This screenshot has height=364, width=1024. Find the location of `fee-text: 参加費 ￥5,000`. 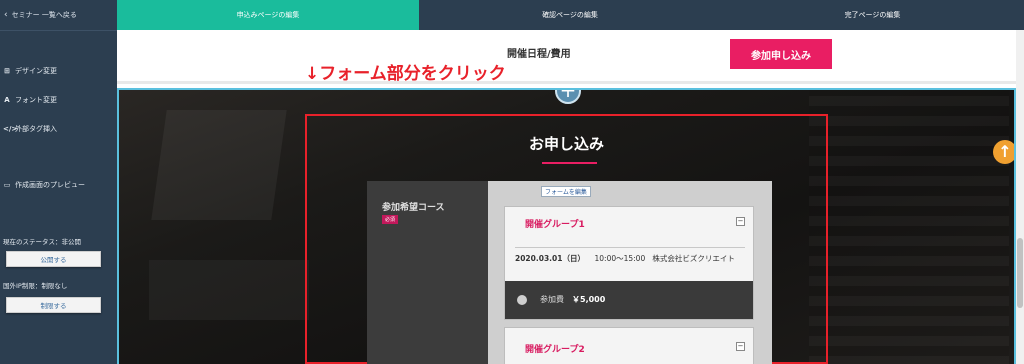

fee-text: 参加費 ￥5,000 is located at coordinates (572, 299).